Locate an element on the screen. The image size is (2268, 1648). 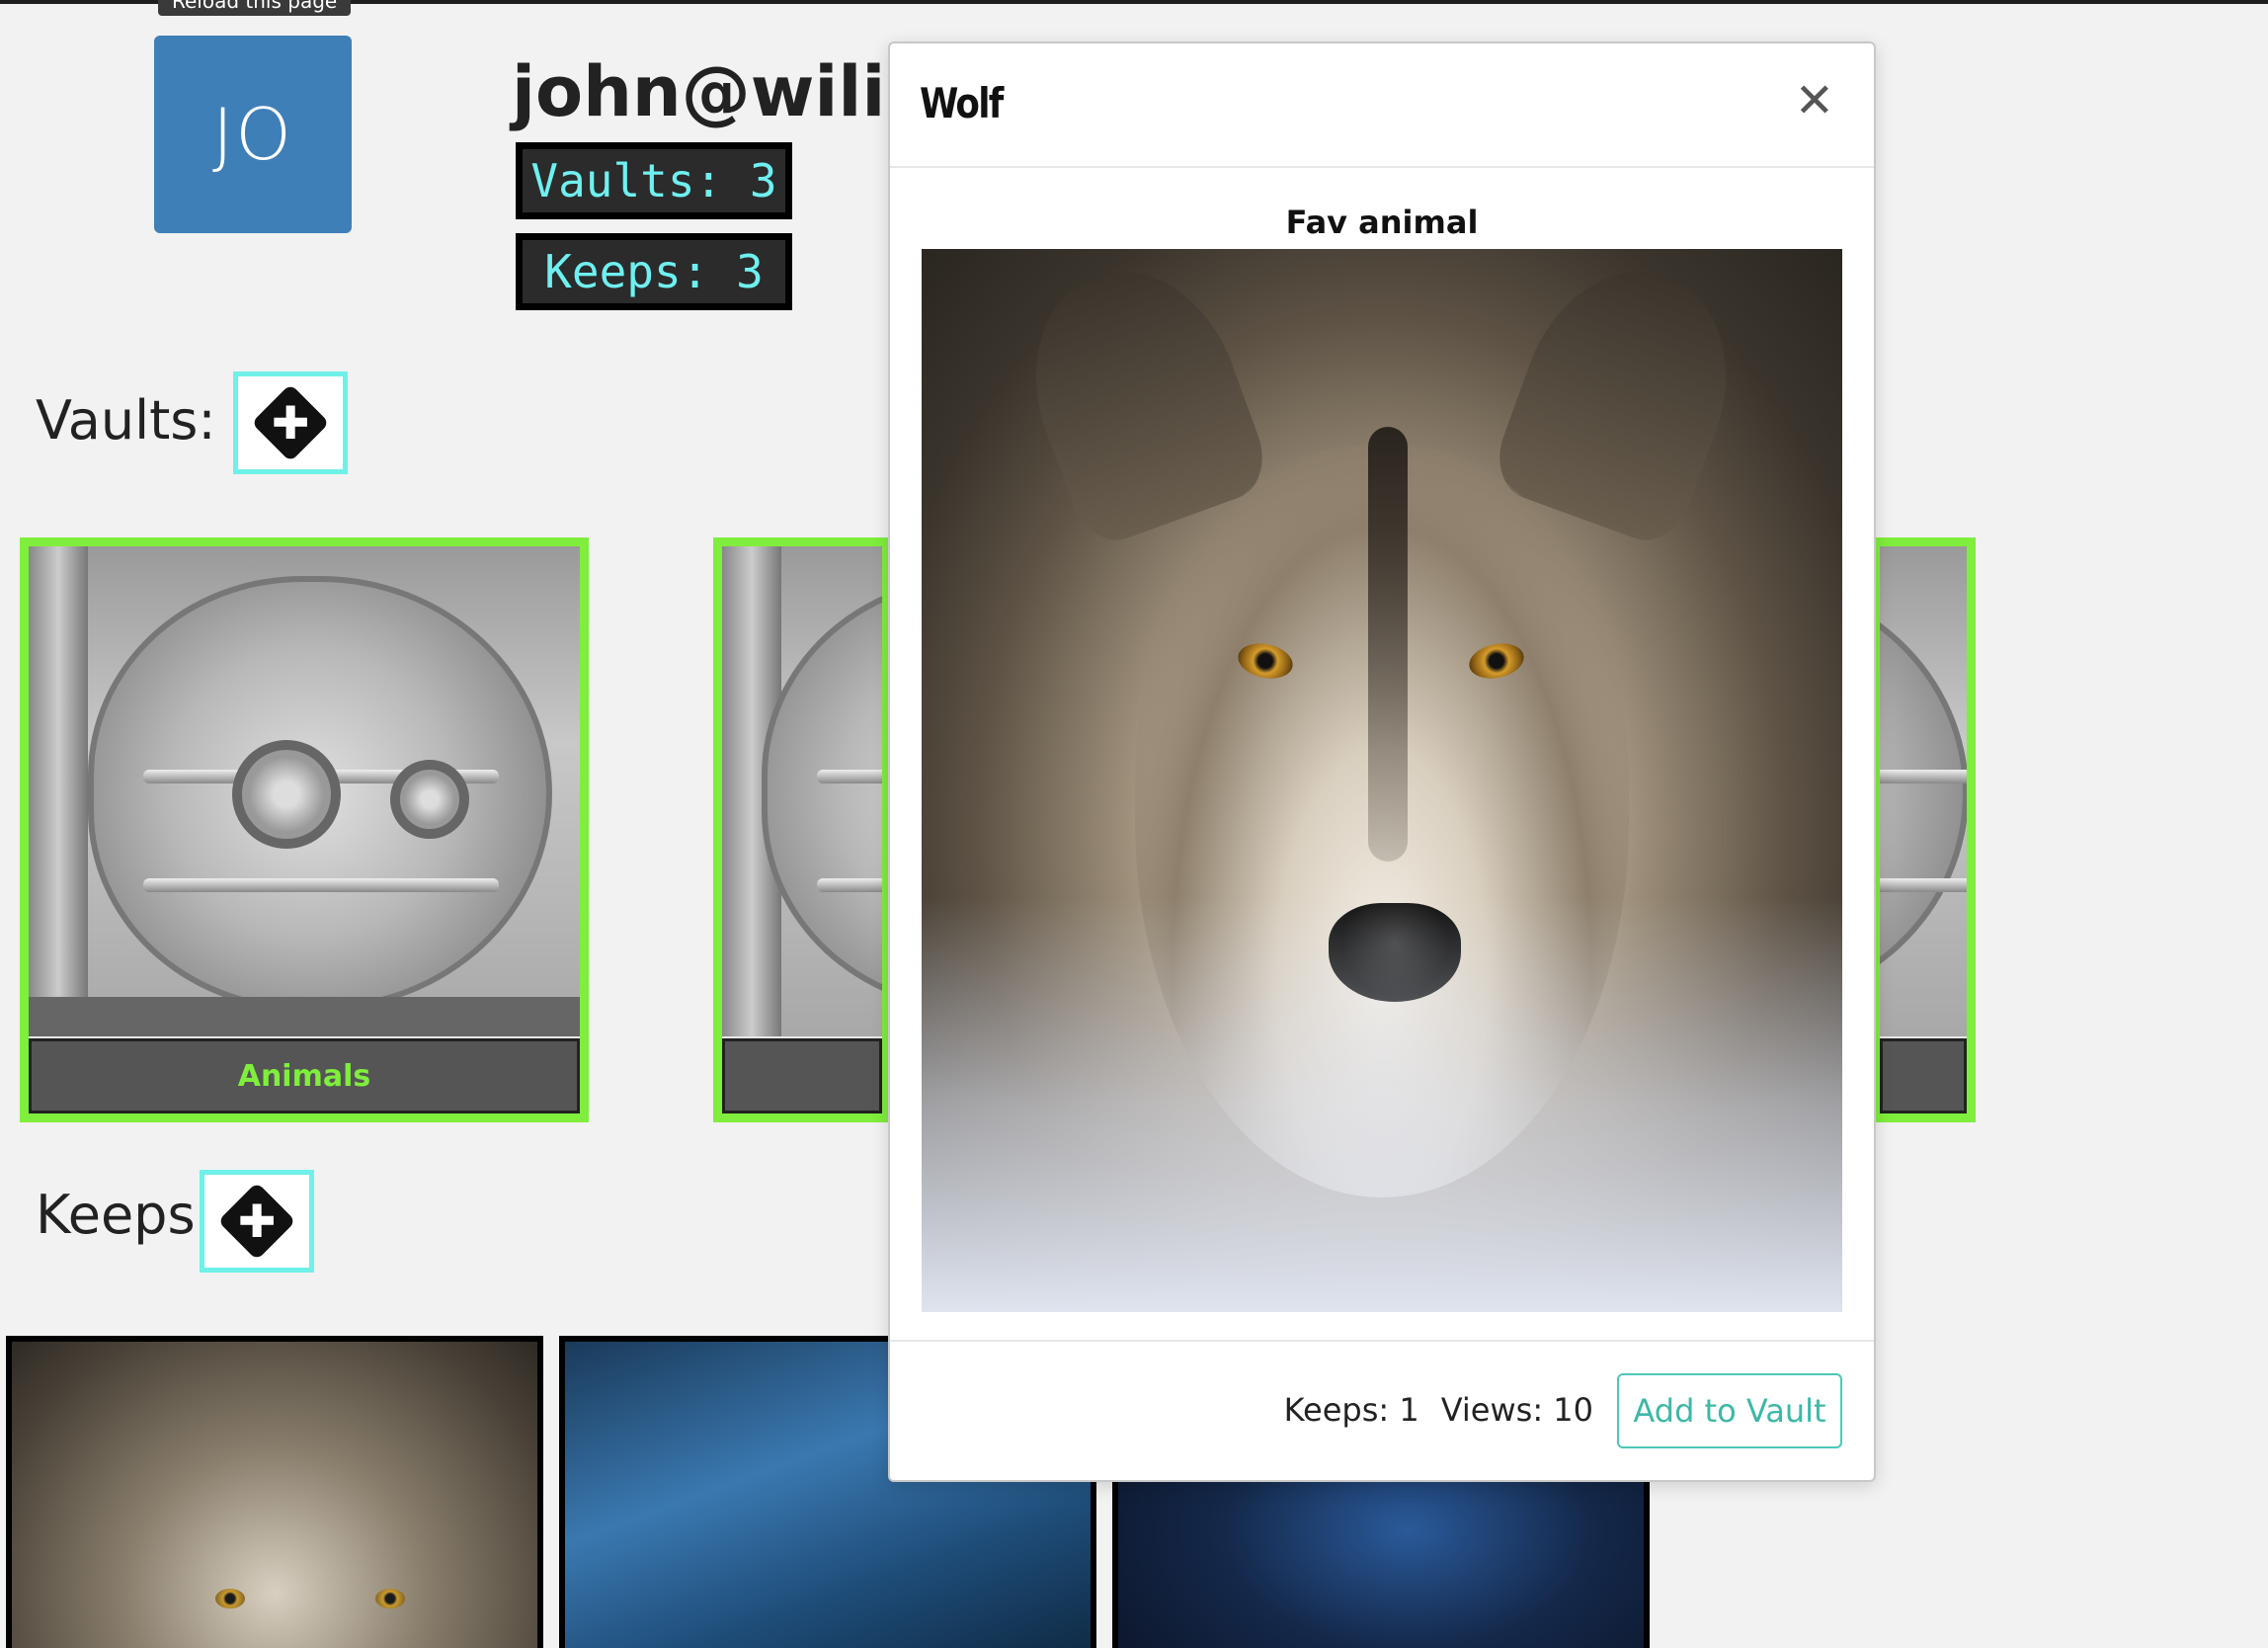
vaults-heading: Vaults: is located at coordinates (126, 421).